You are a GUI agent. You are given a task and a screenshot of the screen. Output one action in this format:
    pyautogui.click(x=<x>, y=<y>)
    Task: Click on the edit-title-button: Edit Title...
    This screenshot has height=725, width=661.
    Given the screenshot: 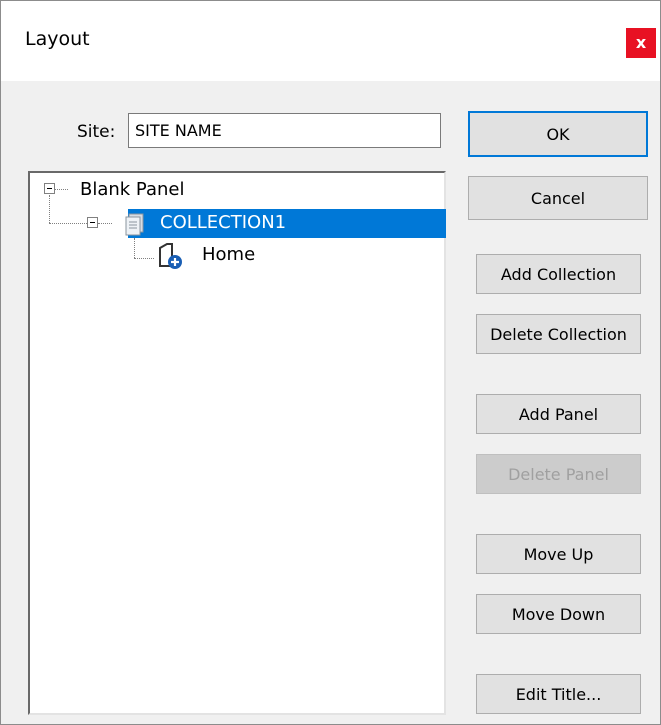 What is the action you would take?
    pyautogui.click(x=558, y=694)
    